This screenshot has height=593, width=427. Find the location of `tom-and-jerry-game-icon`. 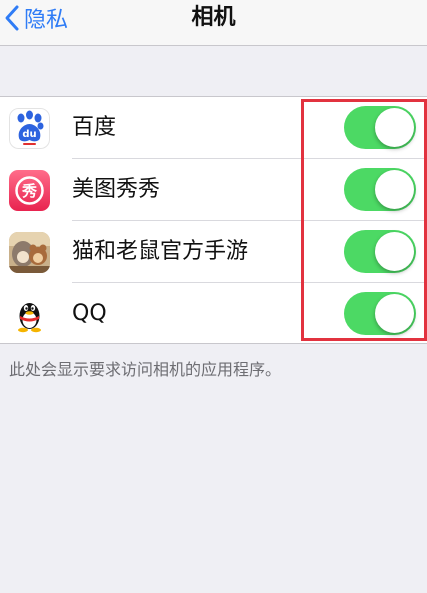

tom-and-jerry-game-icon is located at coordinates (29, 252).